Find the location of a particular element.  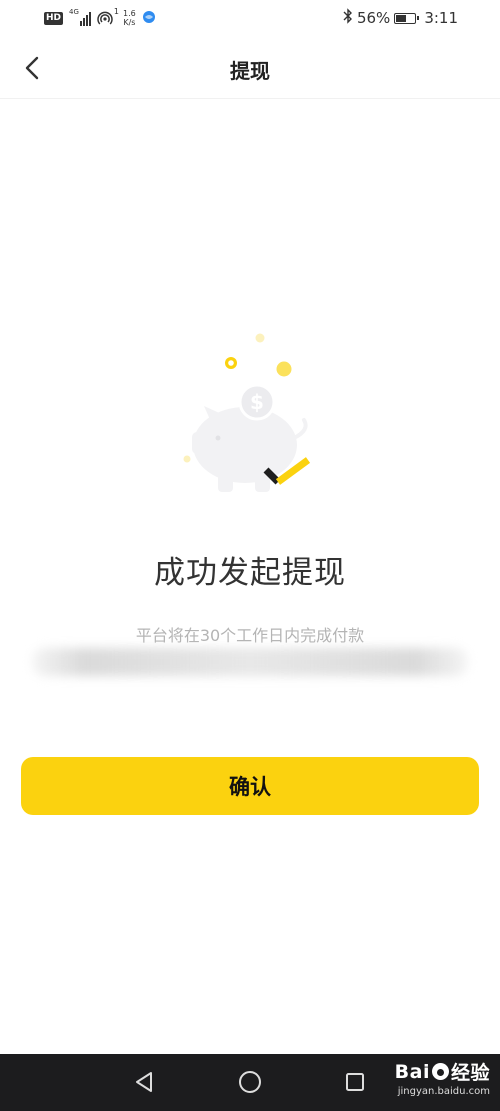

watermark-logo-left: Bai is located at coordinates (412, 1071).